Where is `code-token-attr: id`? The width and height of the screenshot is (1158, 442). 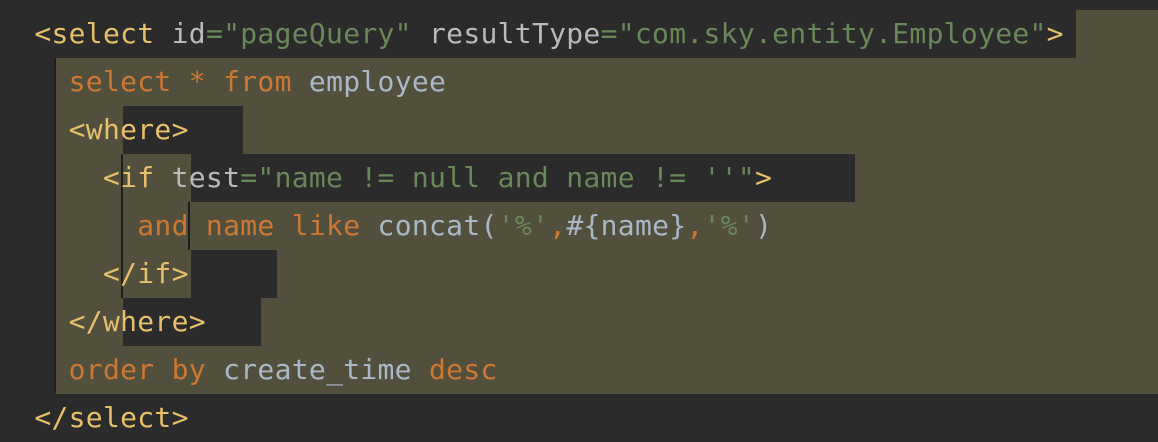
code-token-attr: id is located at coordinates (188, 33).